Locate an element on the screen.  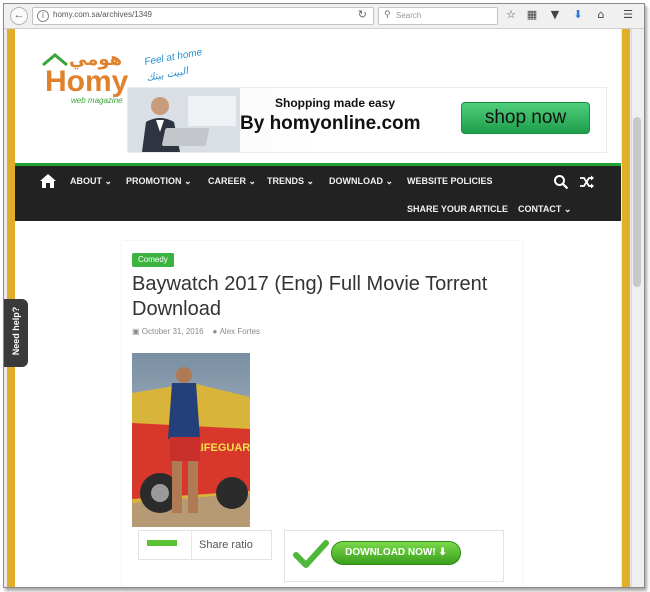
author-icon: ● is located at coordinates (215, 331).